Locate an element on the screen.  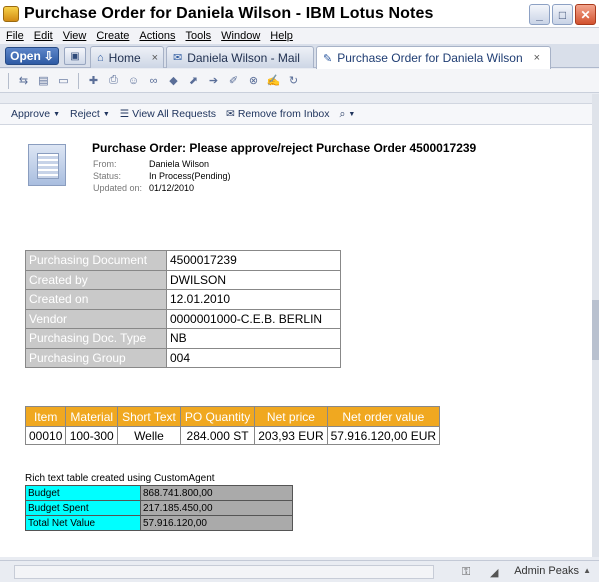
close-window-button: ✕ is located at coordinates (585, 14).